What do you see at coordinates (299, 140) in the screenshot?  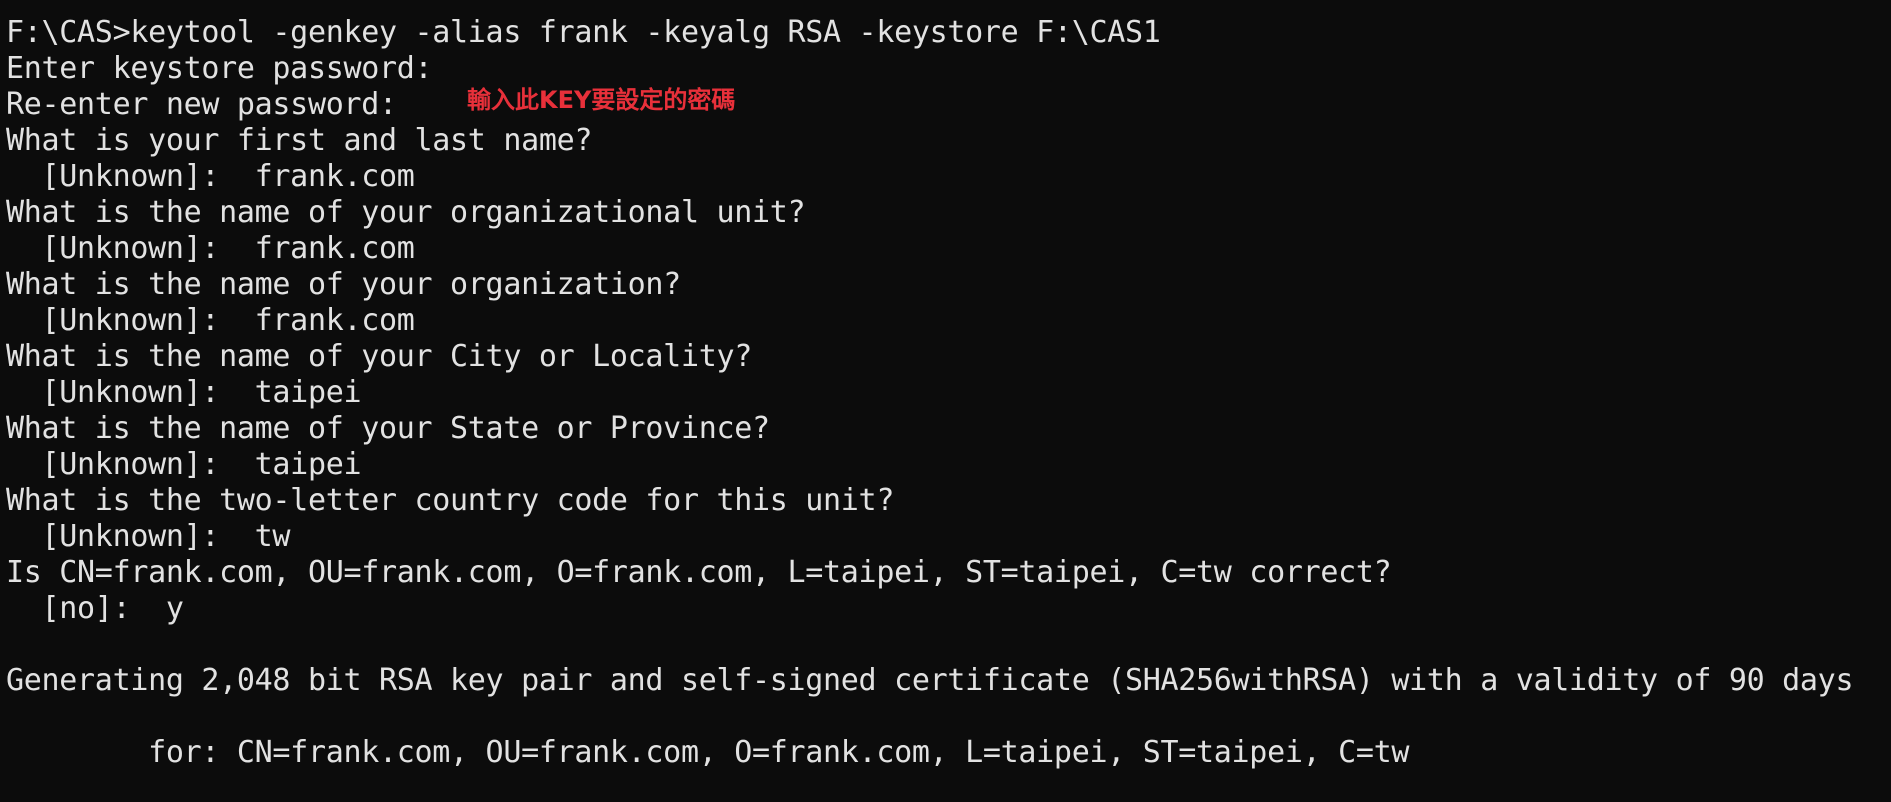 I see `terminal-line: What is your first and last name?` at bounding box center [299, 140].